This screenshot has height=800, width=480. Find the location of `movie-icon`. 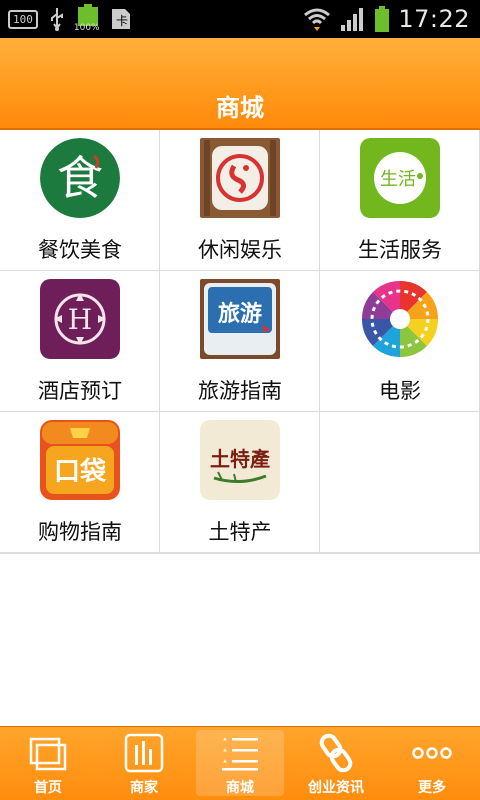

movie-icon is located at coordinates (400, 319).